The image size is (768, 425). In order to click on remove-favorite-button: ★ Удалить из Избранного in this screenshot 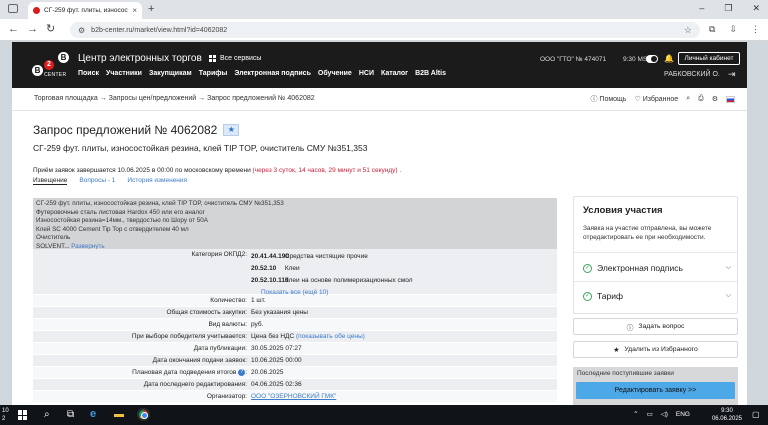, I will do `click(655, 349)`.